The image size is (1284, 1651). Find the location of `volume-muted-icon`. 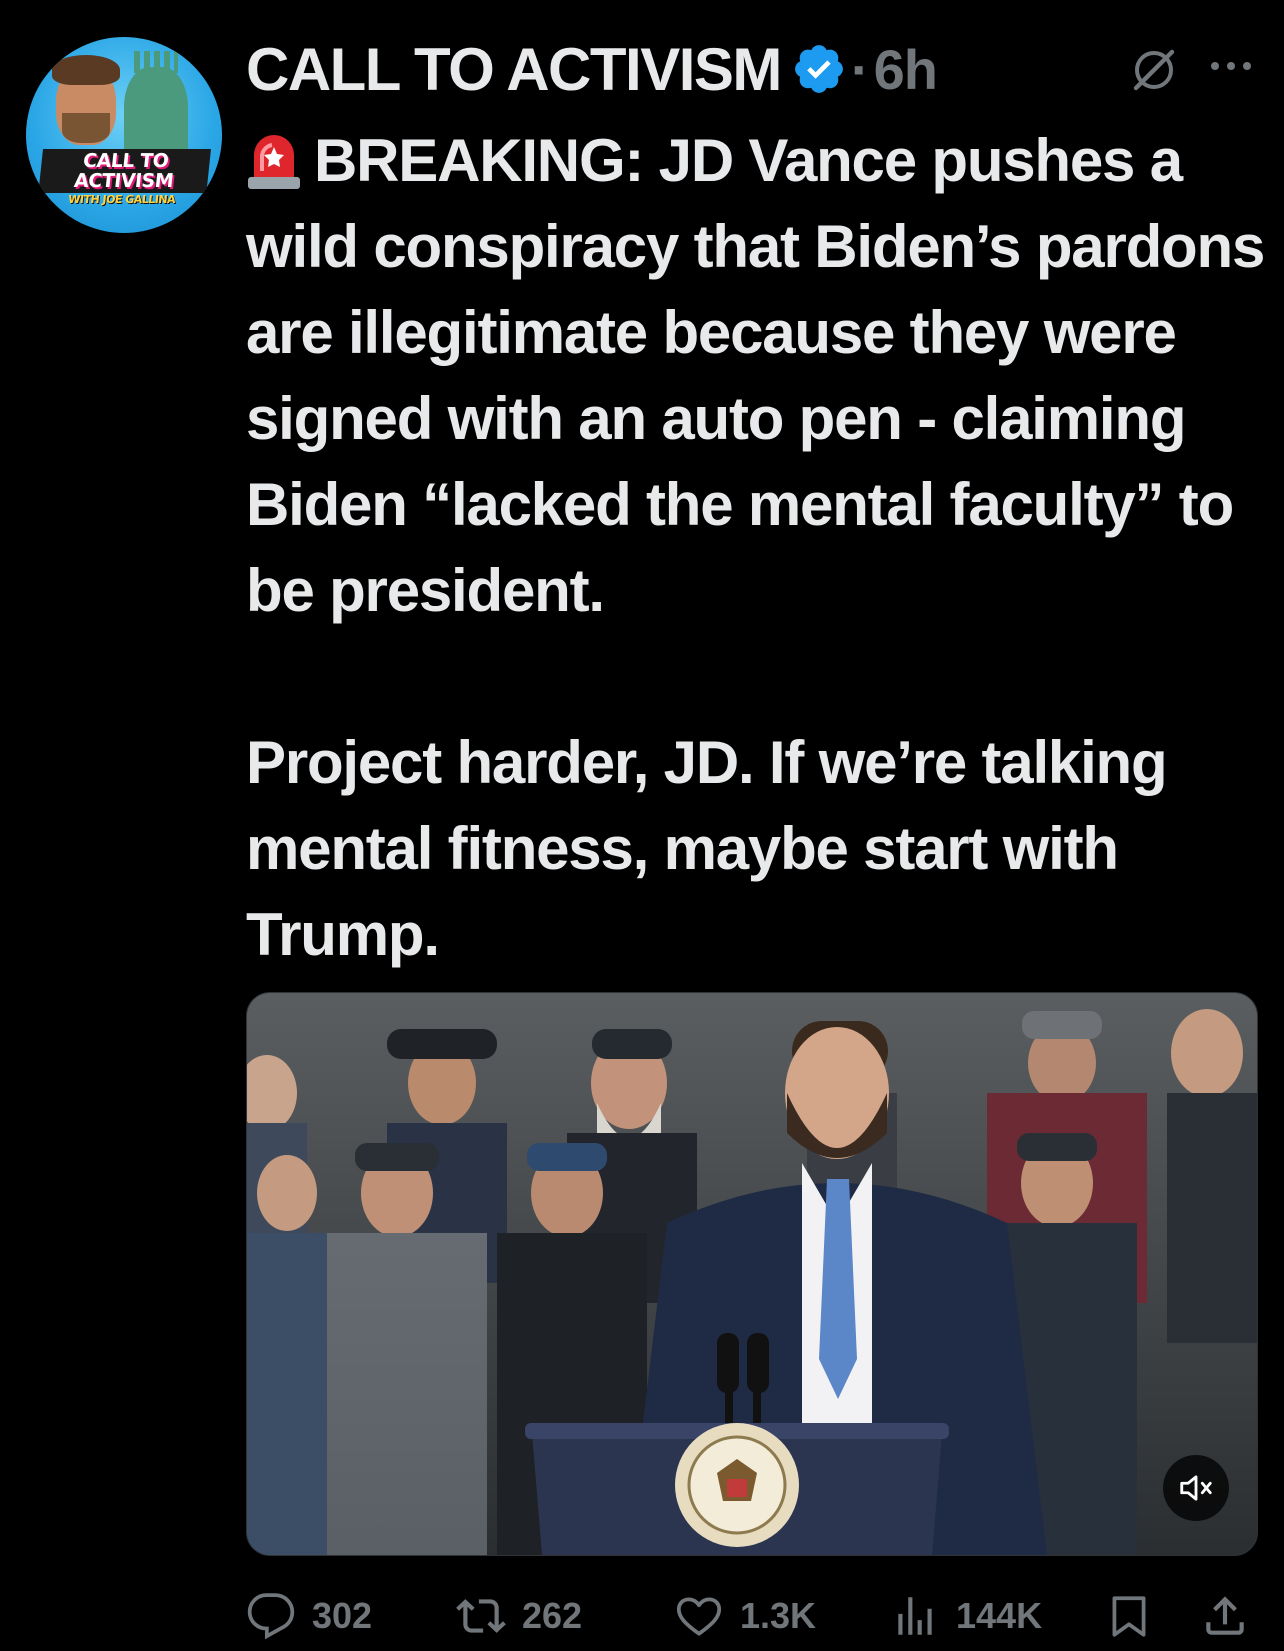

volume-muted-icon is located at coordinates (1196, 1488).